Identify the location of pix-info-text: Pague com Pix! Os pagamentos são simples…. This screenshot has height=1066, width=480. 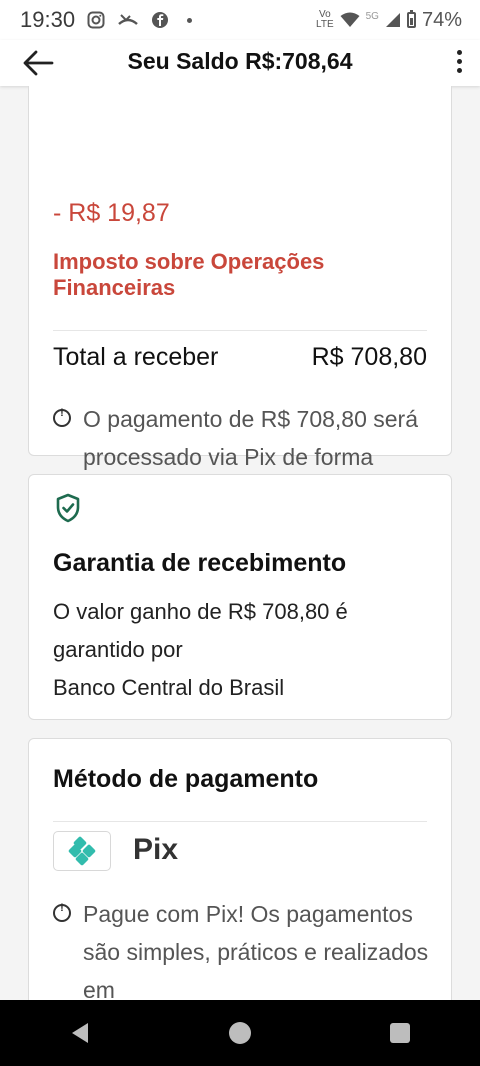
(256, 950).